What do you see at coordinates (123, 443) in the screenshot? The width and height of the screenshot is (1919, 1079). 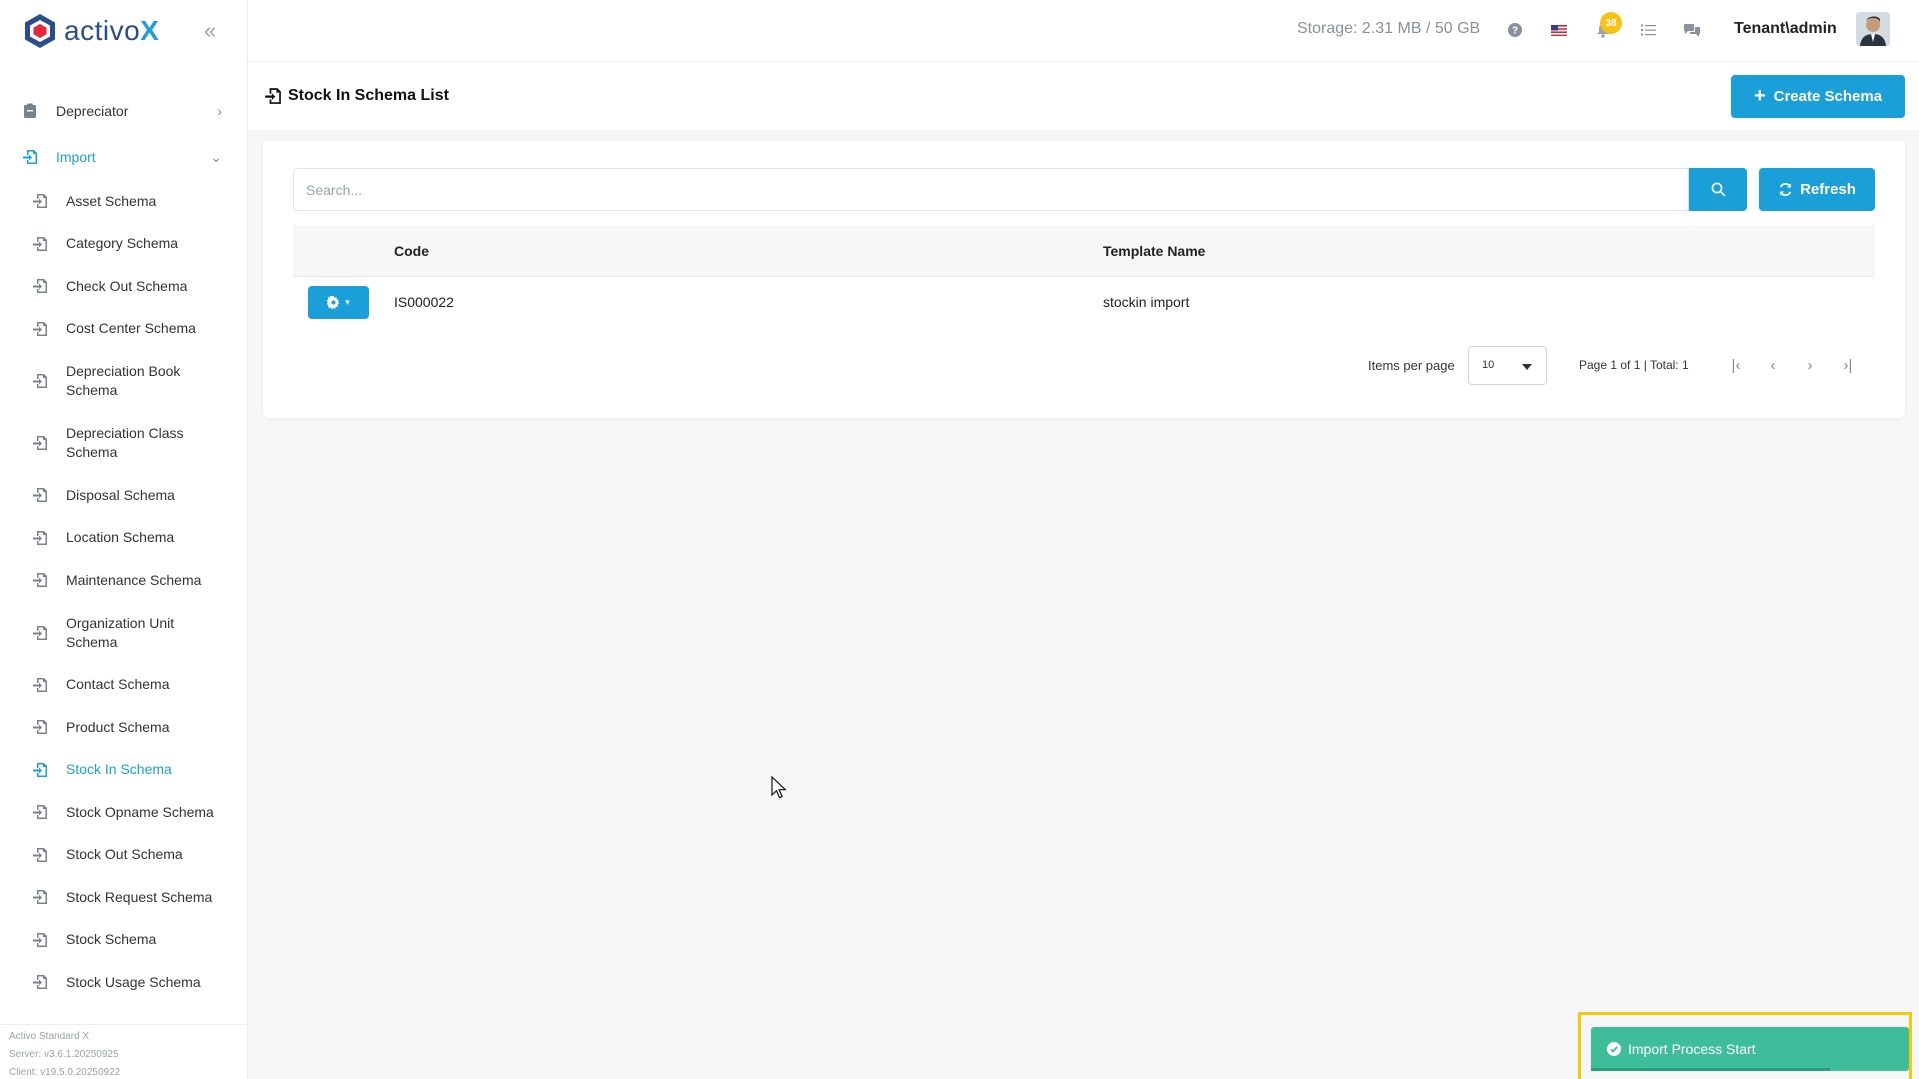 I see `sidebar-item-depreciation-class-schema: Depreciation Class Schema` at bounding box center [123, 443].